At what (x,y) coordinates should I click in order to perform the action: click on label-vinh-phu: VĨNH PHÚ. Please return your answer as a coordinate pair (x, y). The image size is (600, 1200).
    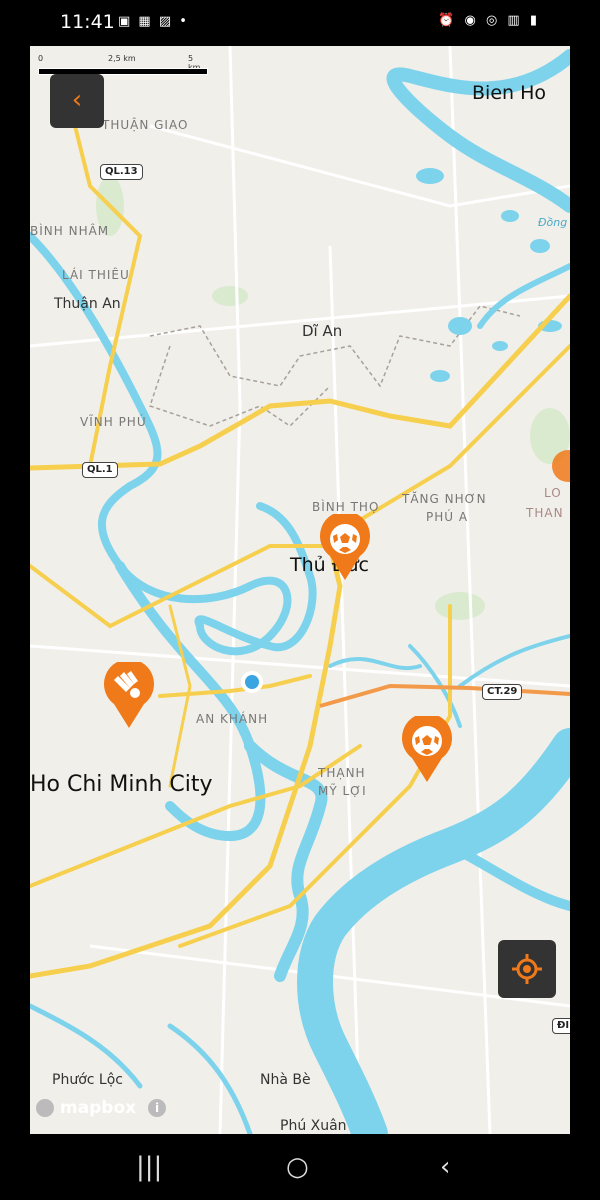
    Looking at the image, I should click on (113, 422).